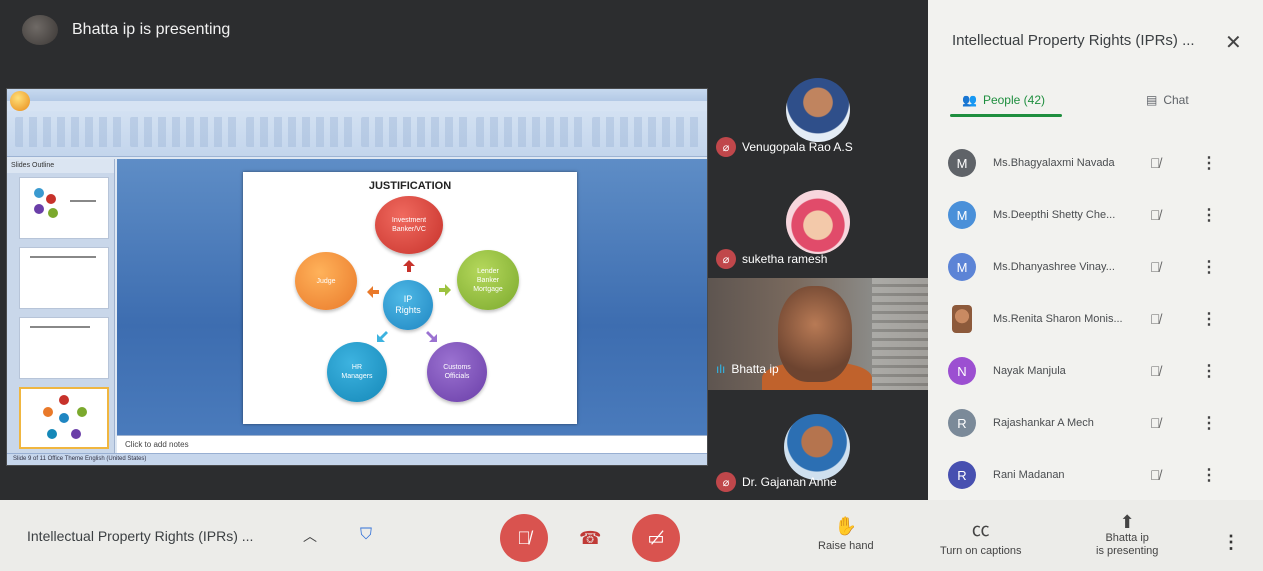  Describe the element at coordinates (721, 369) in the screenshot. I see `speaking-icon: ılı` at that location.